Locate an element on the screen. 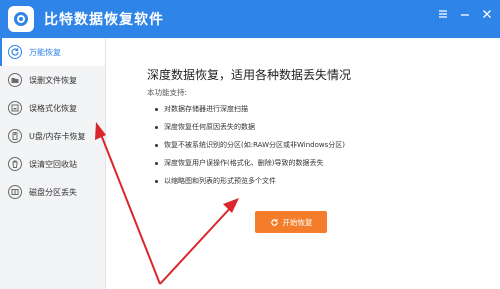  sidebar-item-label: 误删文件恢复 is located at coordinates (53, 80).